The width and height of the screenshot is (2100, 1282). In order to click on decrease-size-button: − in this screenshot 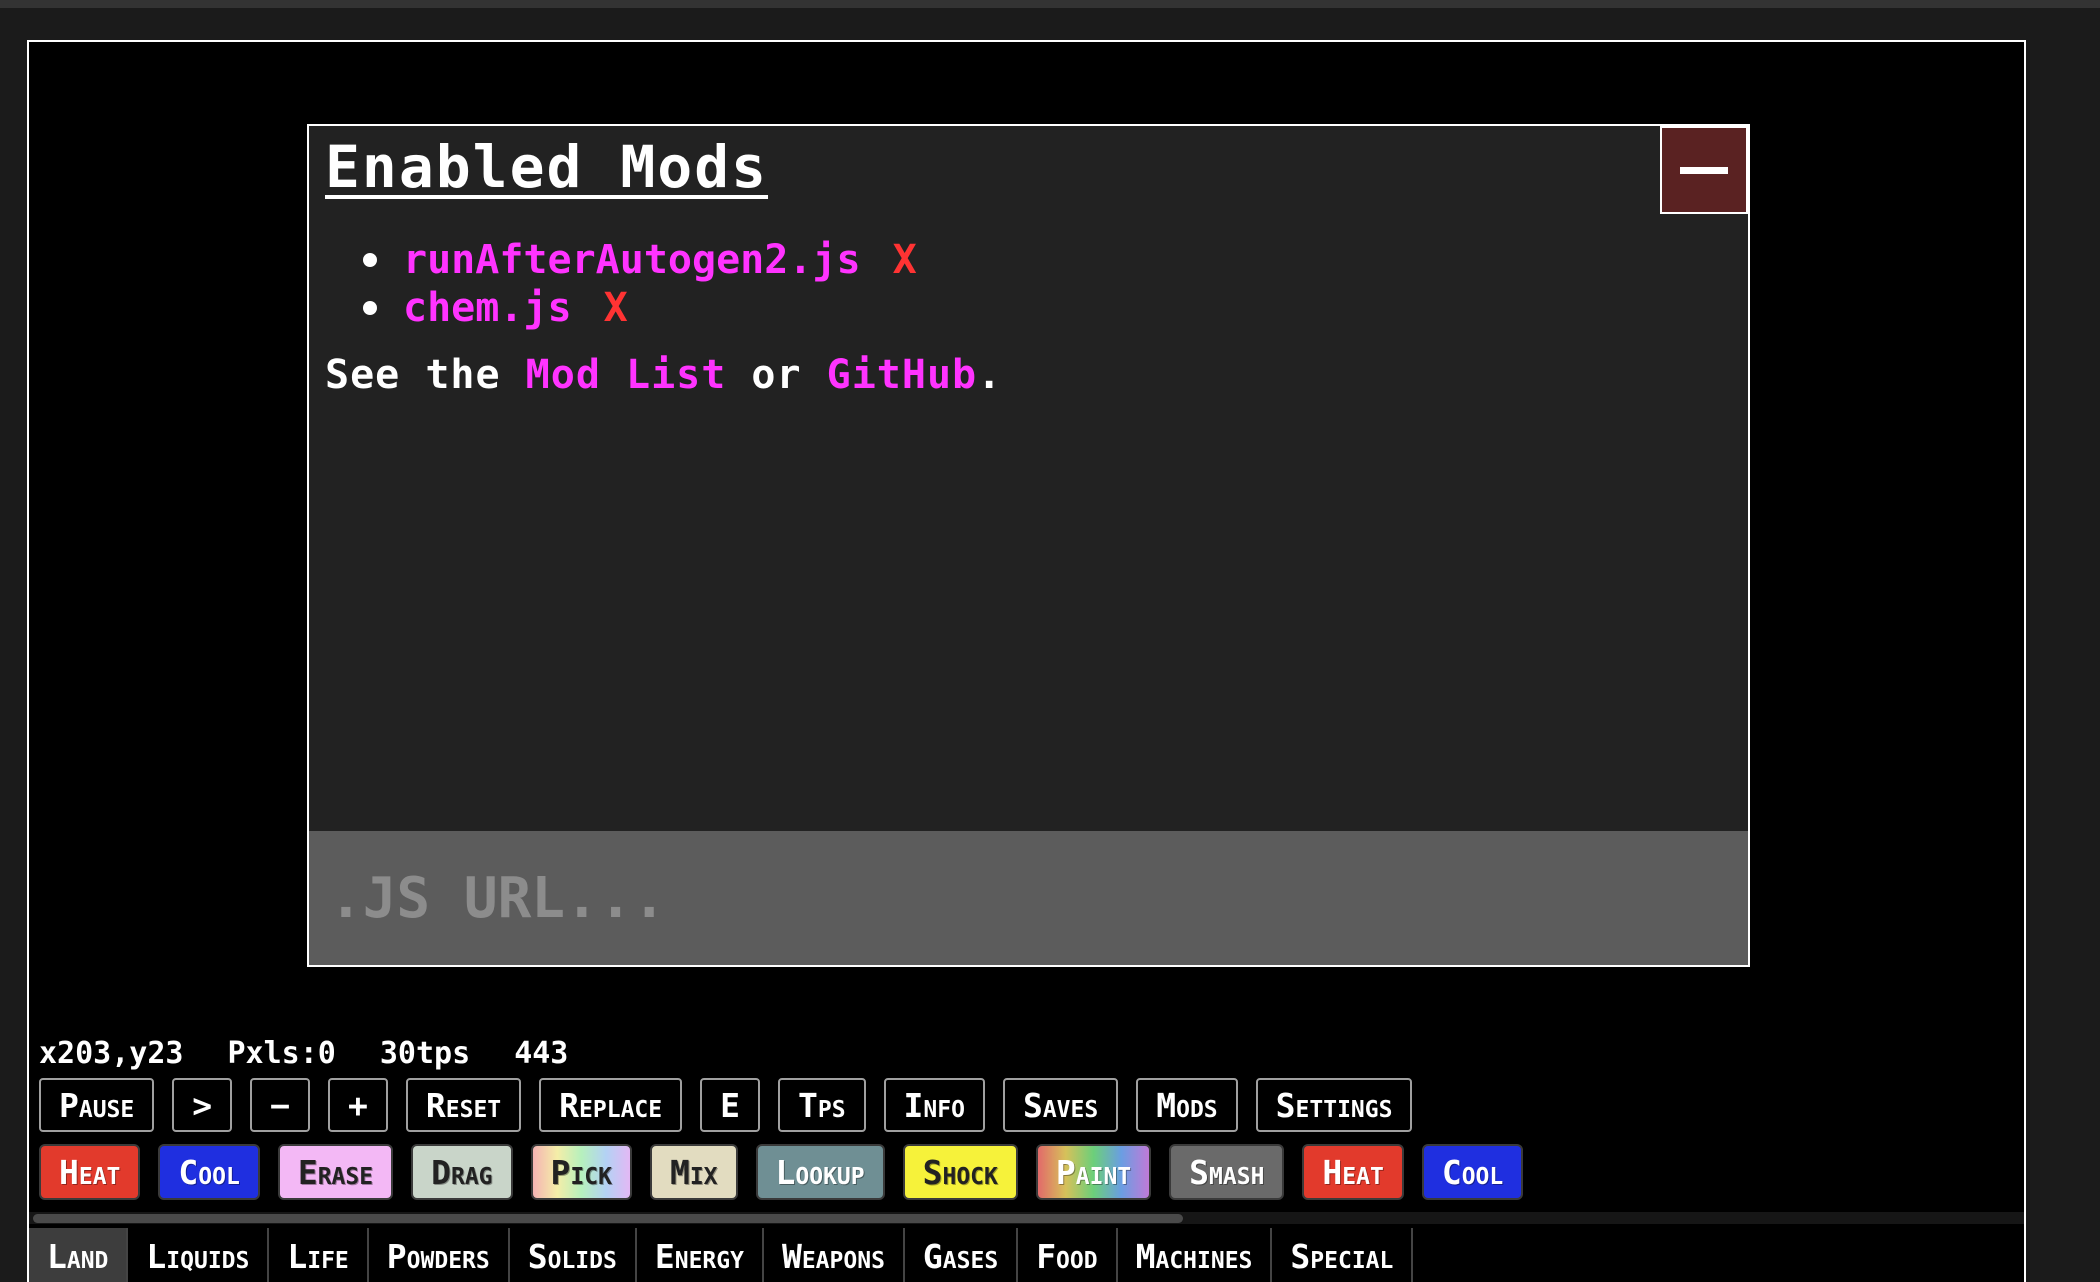, I will do `click(280, 1105)`.